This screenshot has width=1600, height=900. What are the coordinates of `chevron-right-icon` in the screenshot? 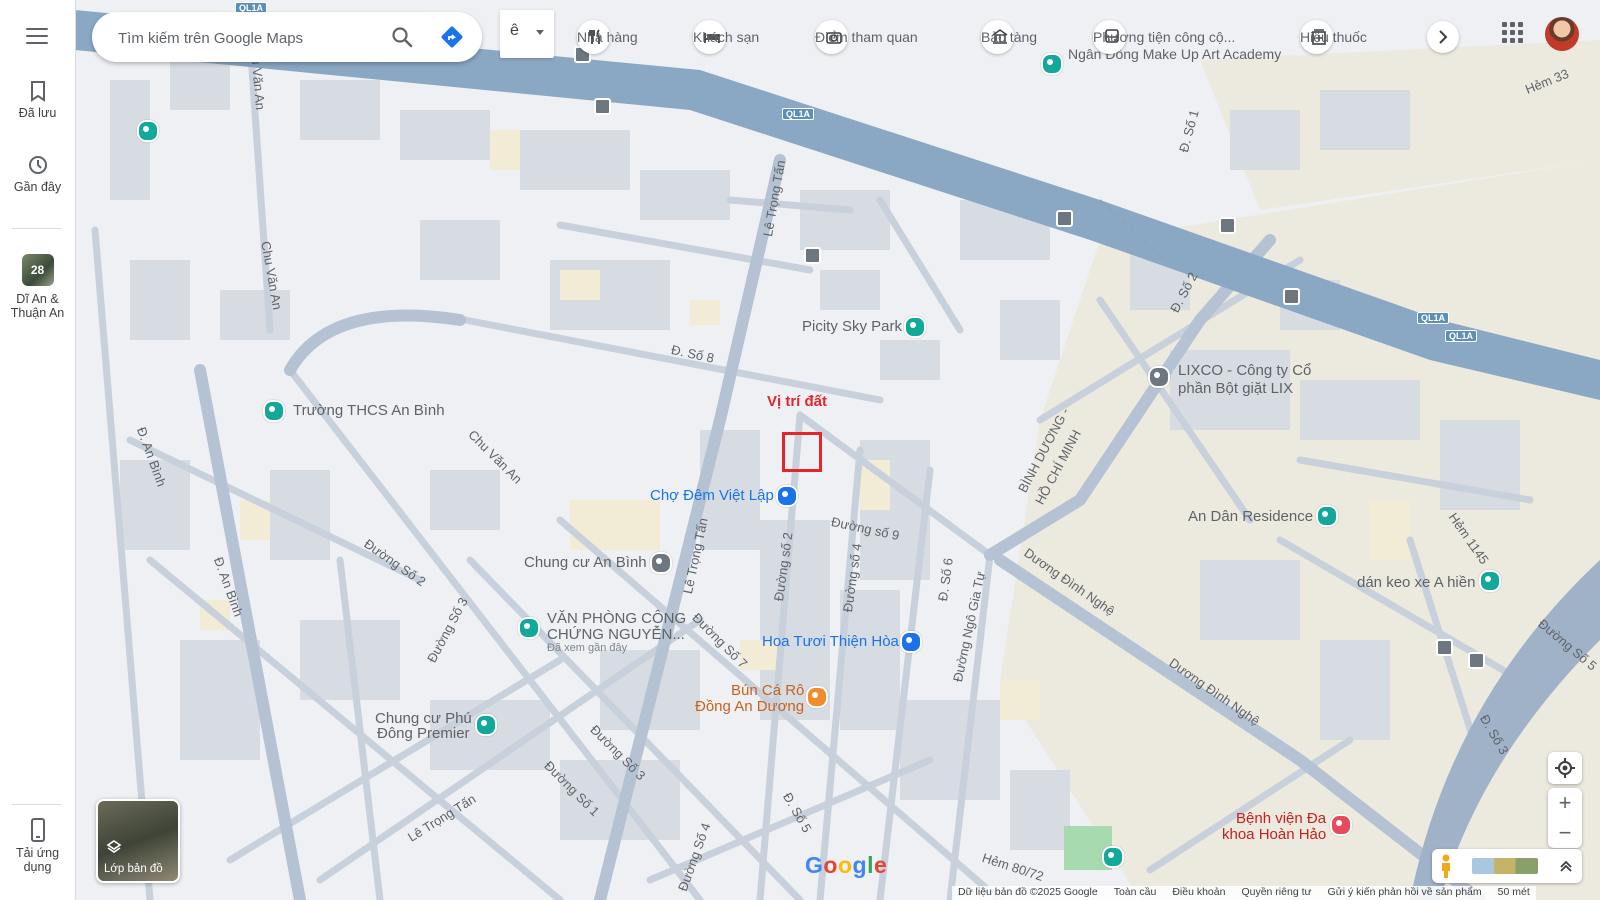 It's located at (1443, 37).